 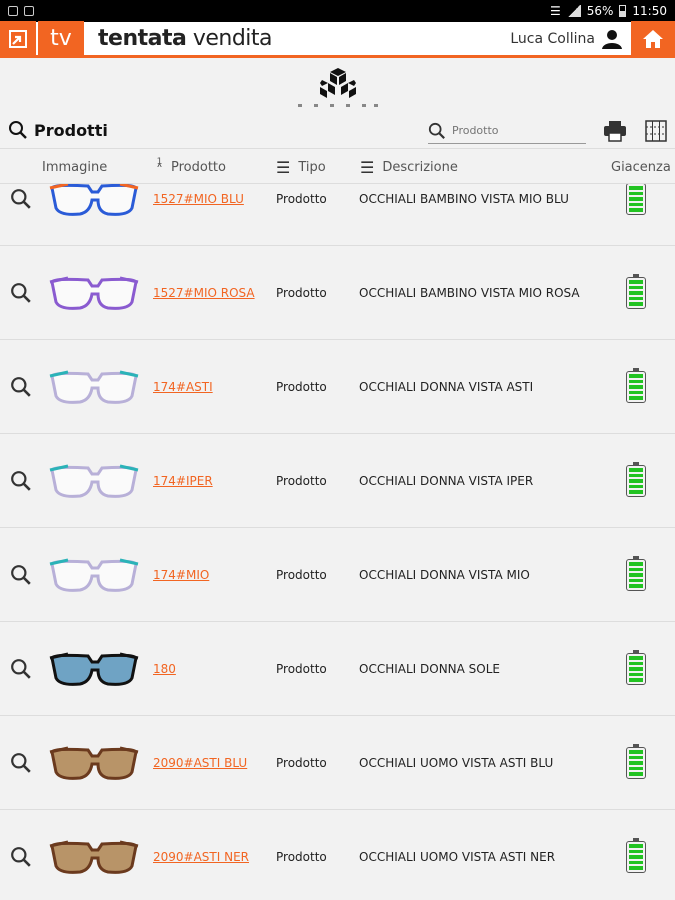 What do you see at coordinates (512, 130) in the screenshot?
I see `search-input` at bounding box center [512, 130].